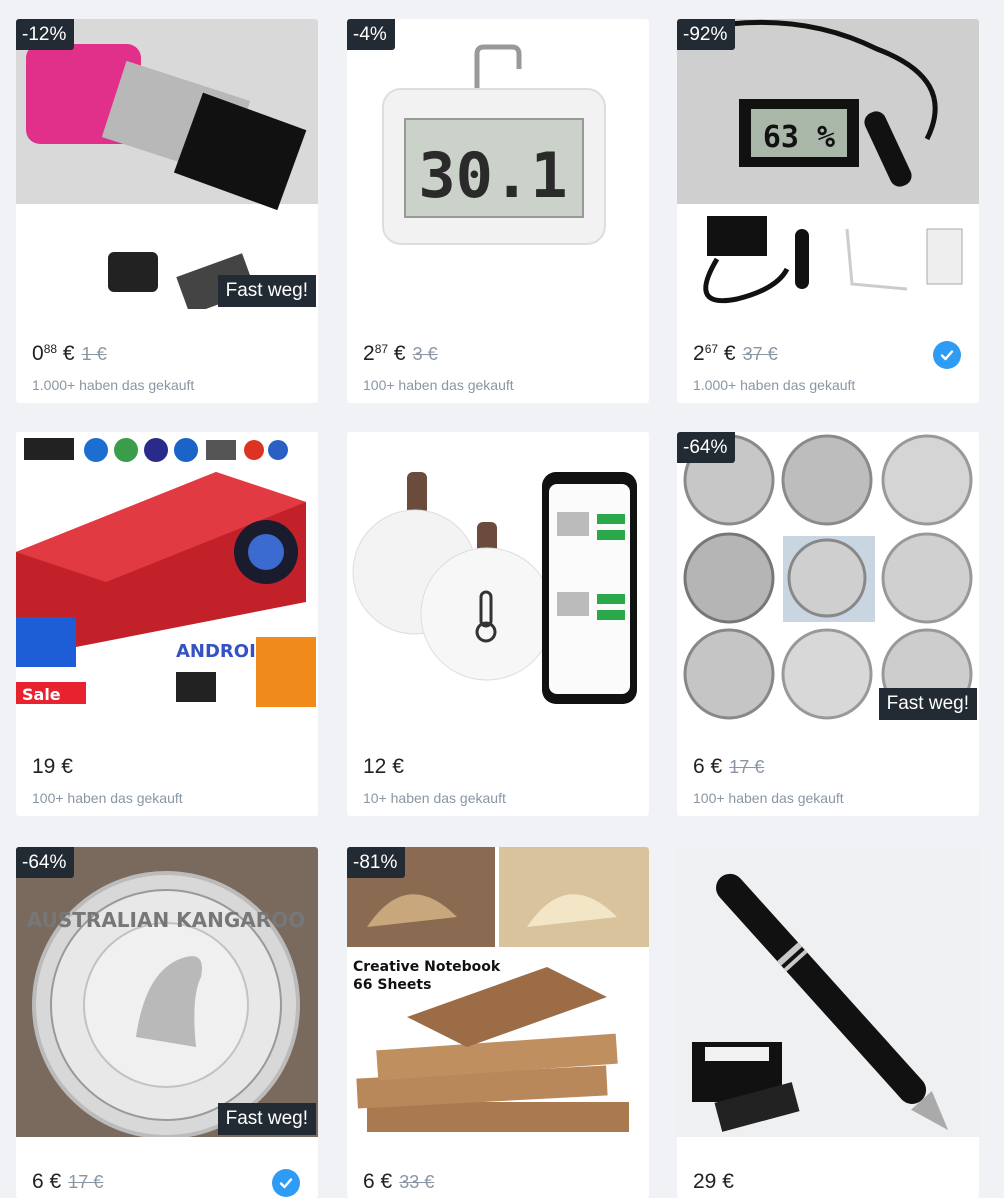 The image size is (1004, 1198). I want to click on old-price: 1 €, so click(94, 354).